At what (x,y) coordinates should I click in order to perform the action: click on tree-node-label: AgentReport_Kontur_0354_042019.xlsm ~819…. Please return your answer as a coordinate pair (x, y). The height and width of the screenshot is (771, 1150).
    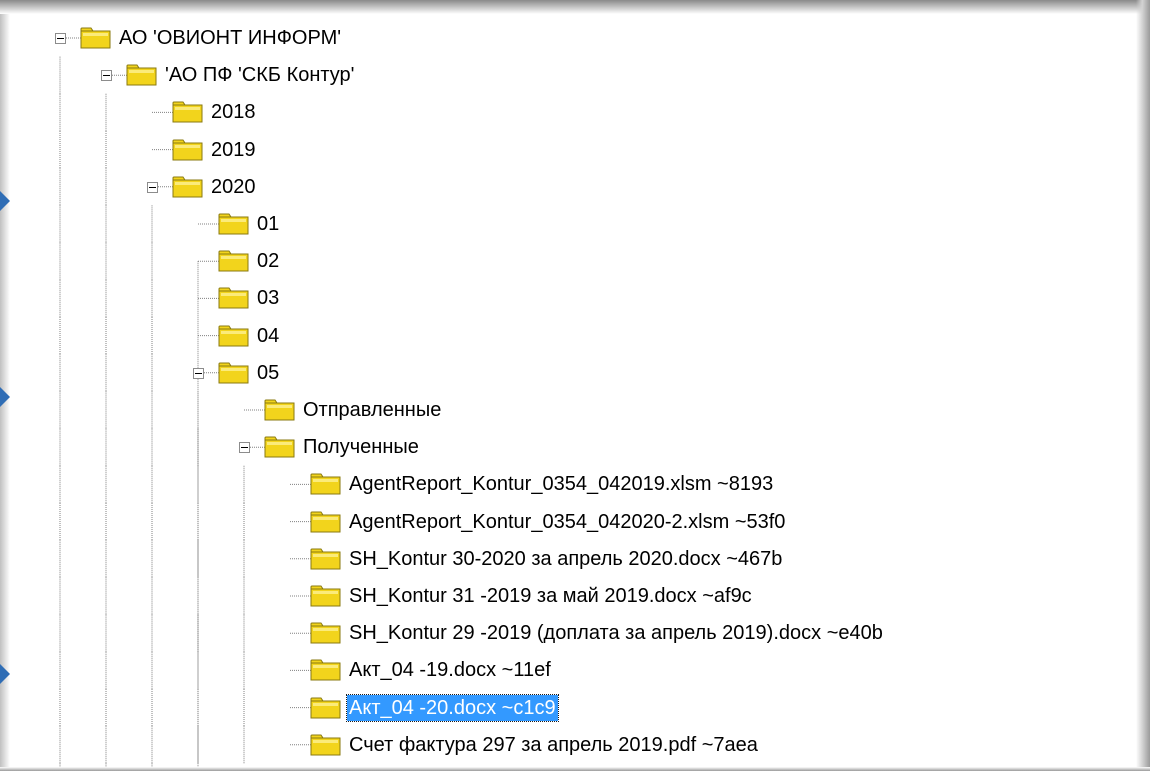
    Looking at the image, I should click on (561, 484).